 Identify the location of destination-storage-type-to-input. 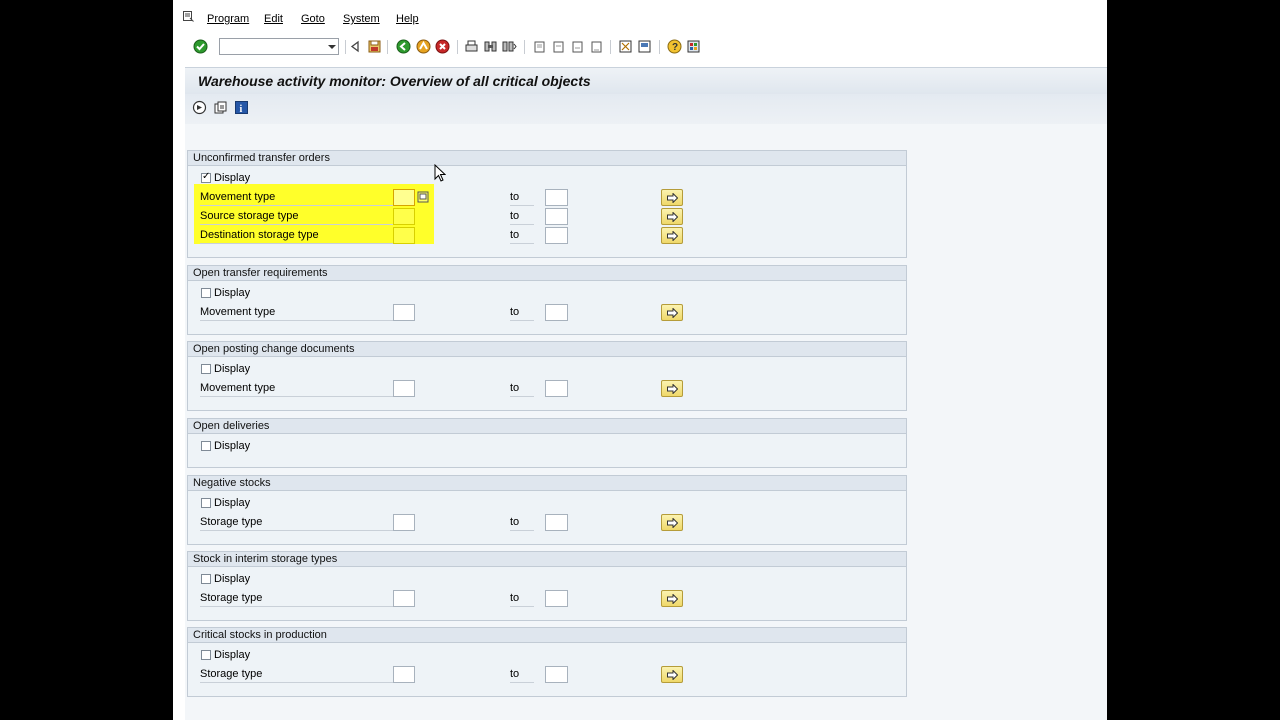
(556, 235).